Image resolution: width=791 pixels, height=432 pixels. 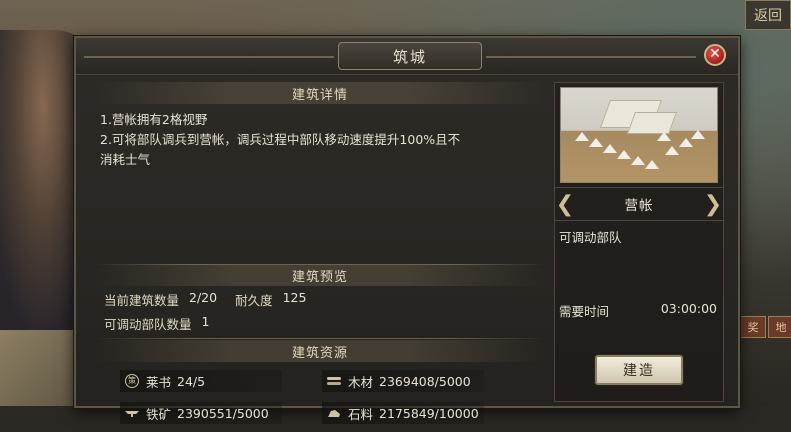 I want to click on resource-label: 木材, so click(x=361, y=382).